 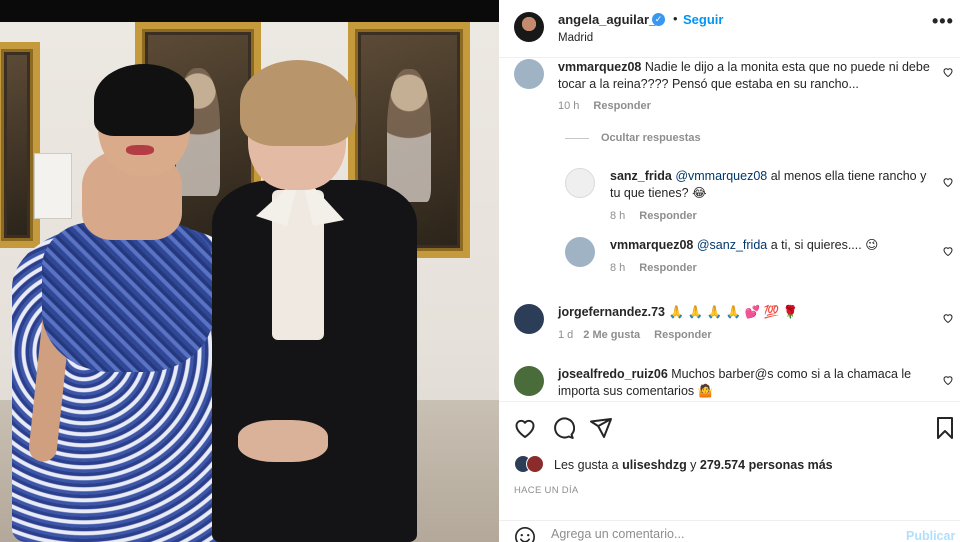 I want to click on comment-username: jorgefernandez.73, so click(x=611, y=312).